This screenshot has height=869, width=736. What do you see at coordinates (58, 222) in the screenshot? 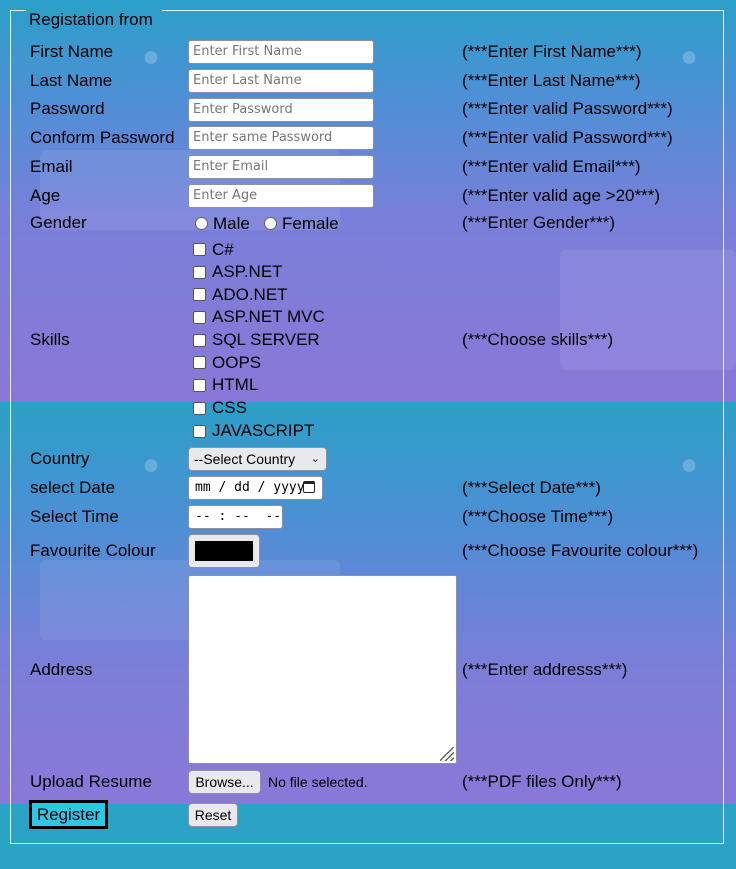
I see `gender-label: Gender` at bounding box center [58, 222].